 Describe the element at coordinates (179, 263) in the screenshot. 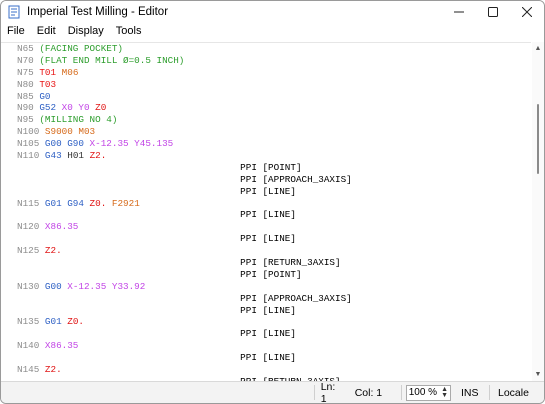

I see `code-token: PPI [RETURN_3AXIS]` at that location.